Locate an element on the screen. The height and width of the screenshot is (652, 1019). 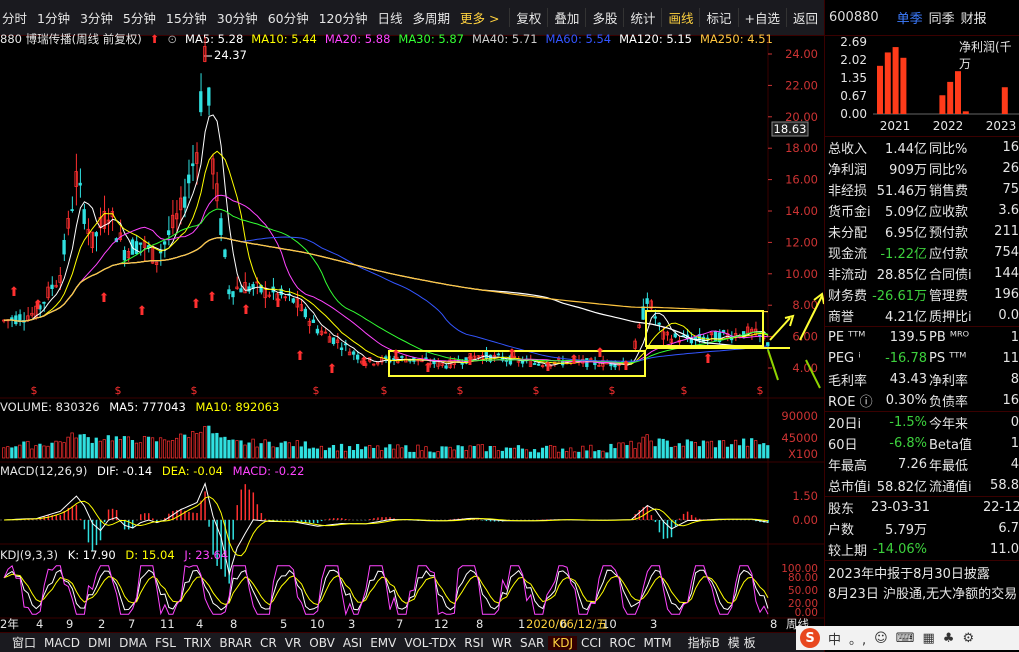
toolbar-button: 返回 is located at coordinates (804, 17).